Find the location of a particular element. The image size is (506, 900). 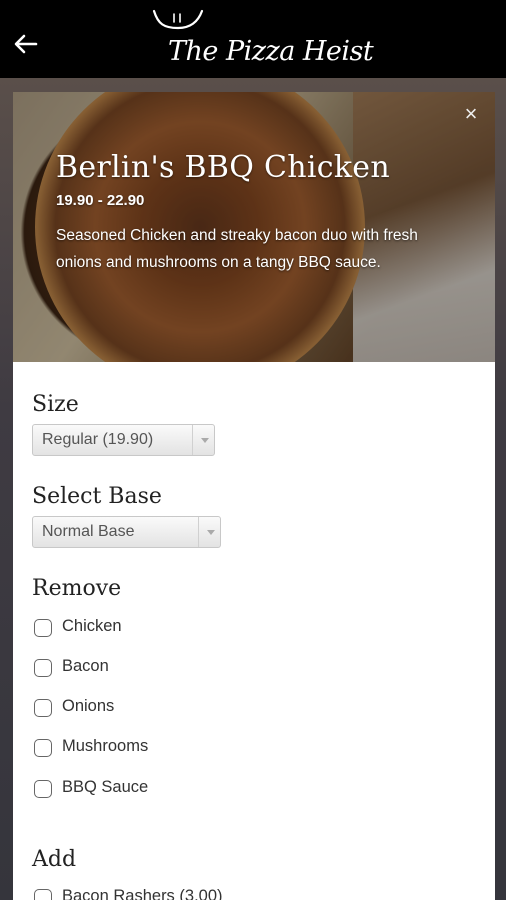

base-selected-value: Normal Base is located at coordinates (88, 531).